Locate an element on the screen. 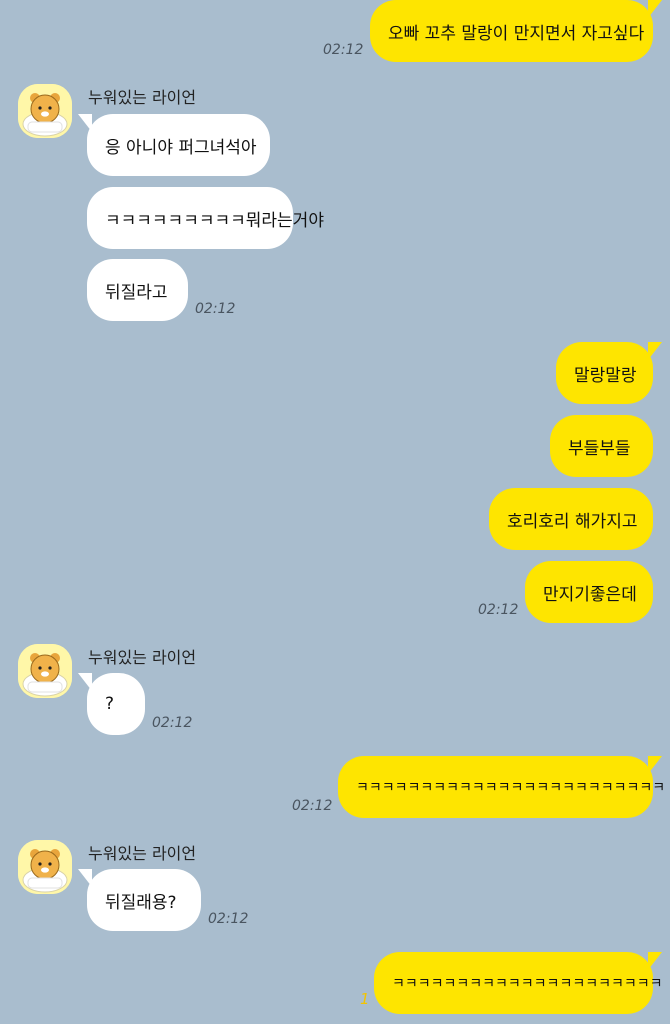 Image resolution: width=670 pixels, height=1024 pixels. message-text: 호리호리 해가지고 is located at coordinates (572, 521).